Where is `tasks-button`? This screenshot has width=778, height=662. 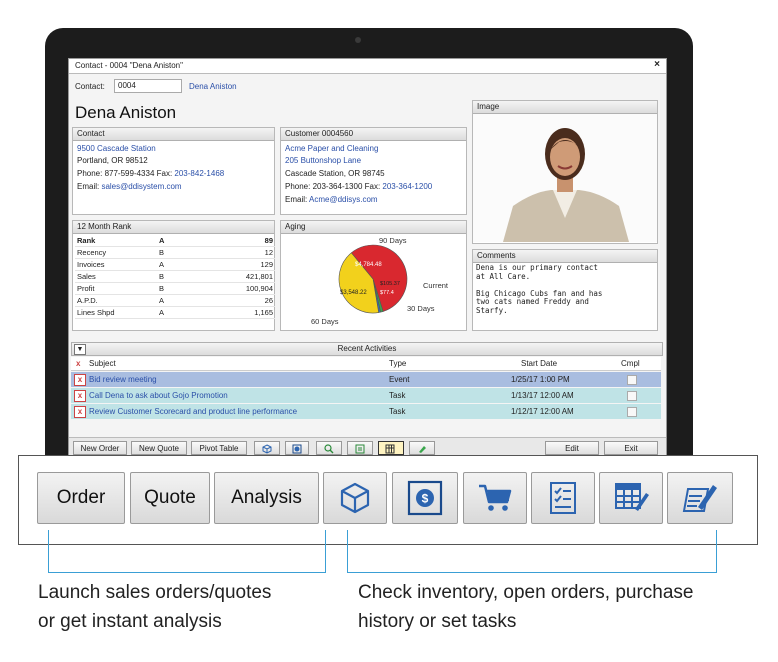 tasks-button is located at coordinates (360, 448).